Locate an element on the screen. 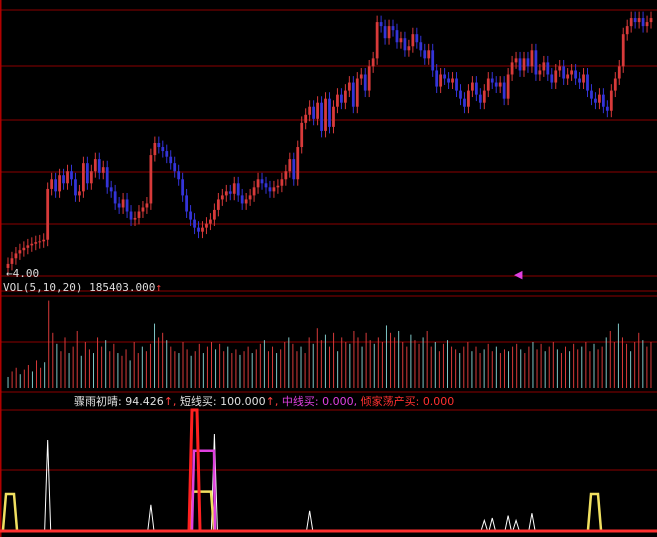 Image resolution: width=657 pixels, height=537 pixels. price-low-marker: ←4.00 is located at coordinates (23, 273).